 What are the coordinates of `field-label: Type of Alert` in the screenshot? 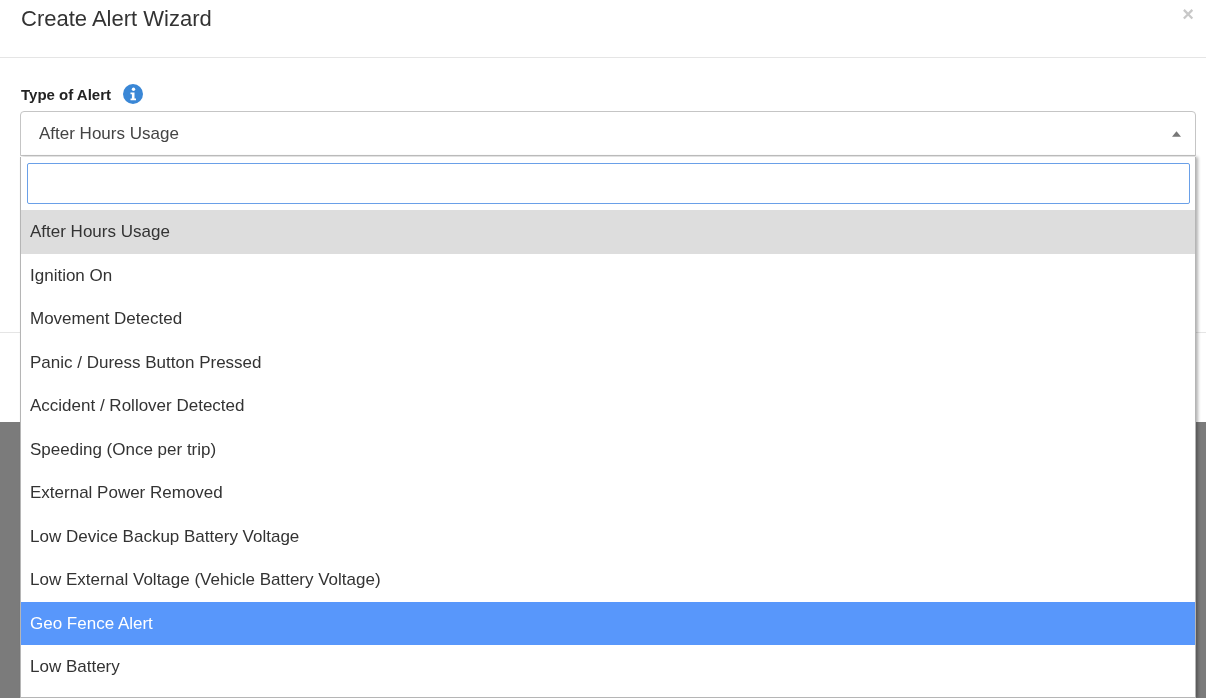 It's located at (66, 94).